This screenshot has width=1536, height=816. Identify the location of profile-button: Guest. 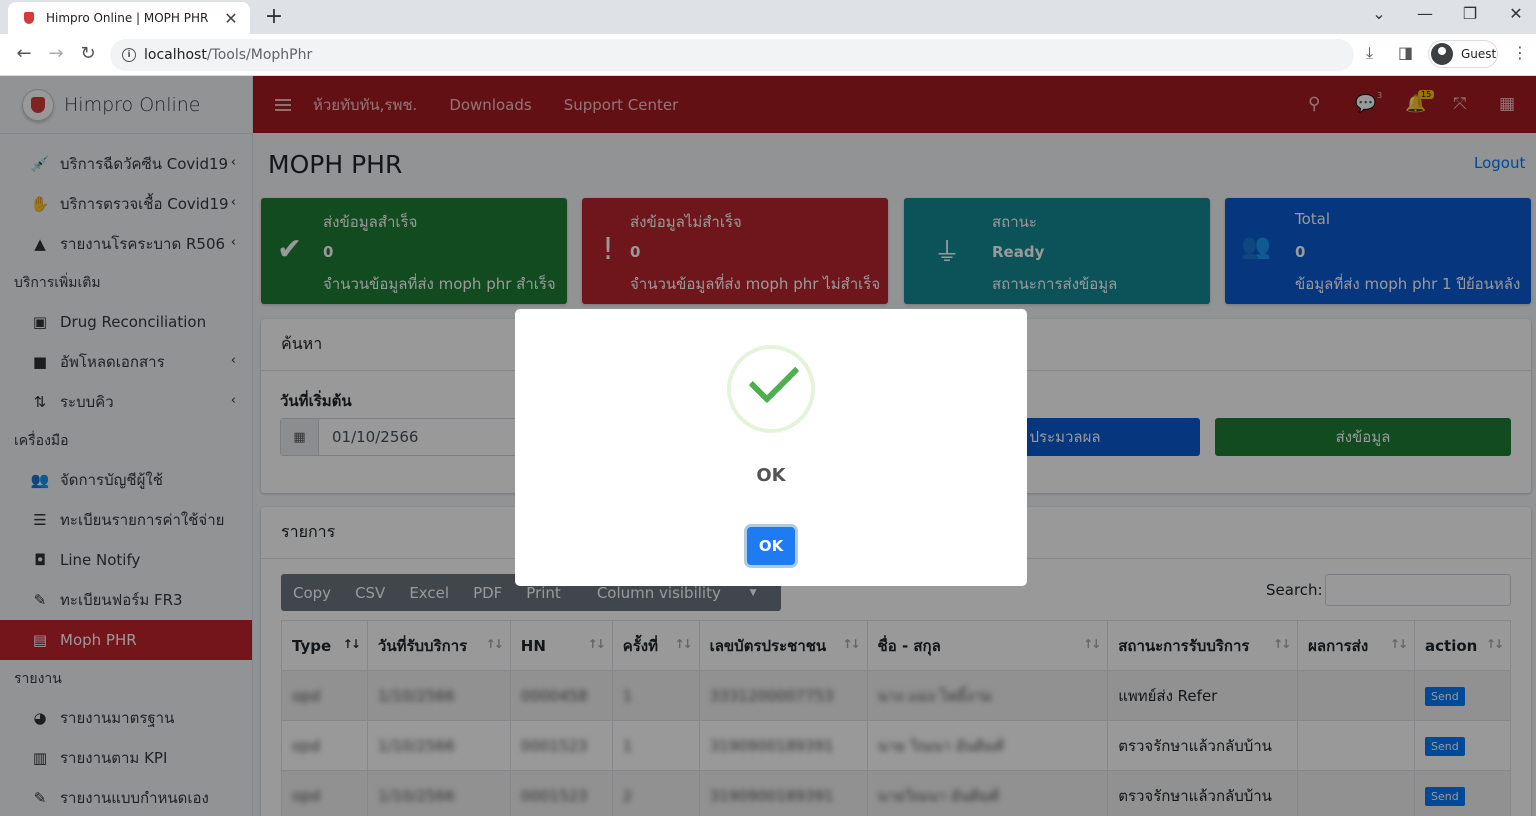
(1463, 54).